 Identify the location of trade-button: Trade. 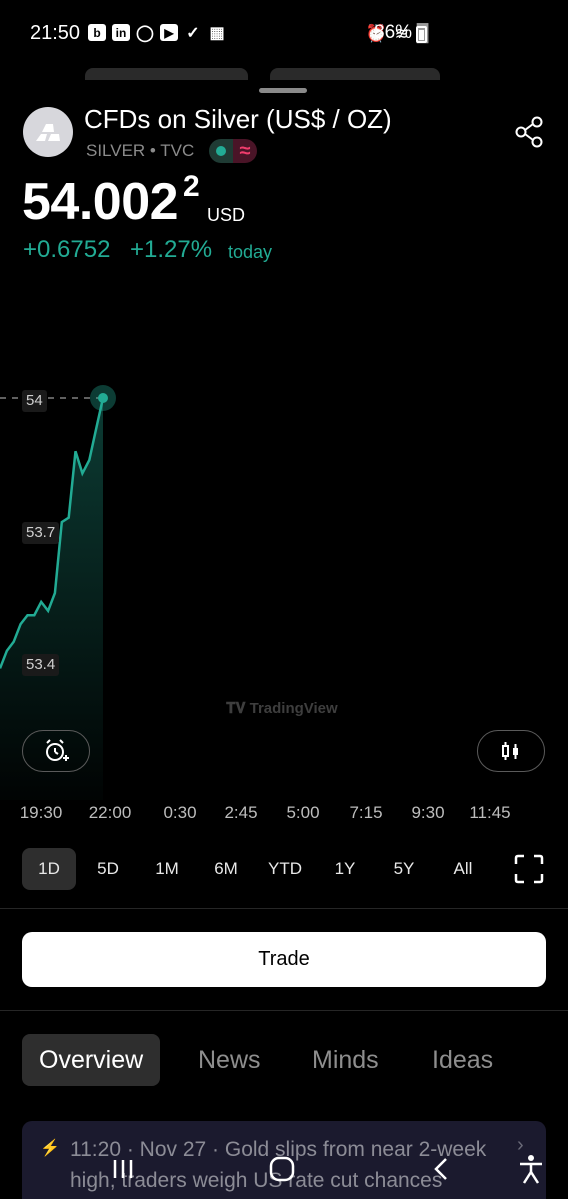
(284, 959).